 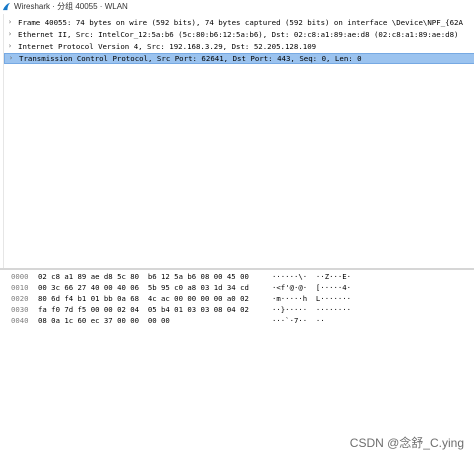 I want to click on window-title: Wireshark · 分组 40055 · WLAN, so click(x=71, y=6).